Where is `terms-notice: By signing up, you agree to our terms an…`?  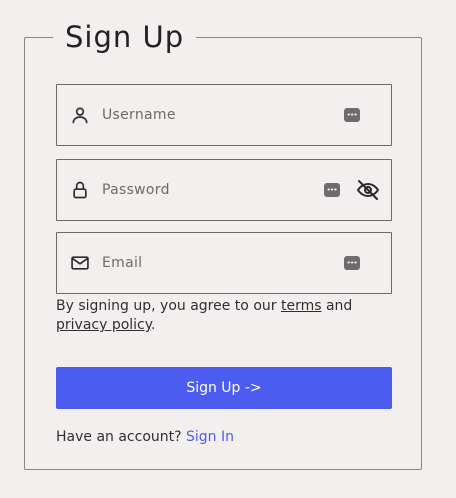
terms-notice: By signing up, you agree to our terms an… is located at coordinates (226, 316).